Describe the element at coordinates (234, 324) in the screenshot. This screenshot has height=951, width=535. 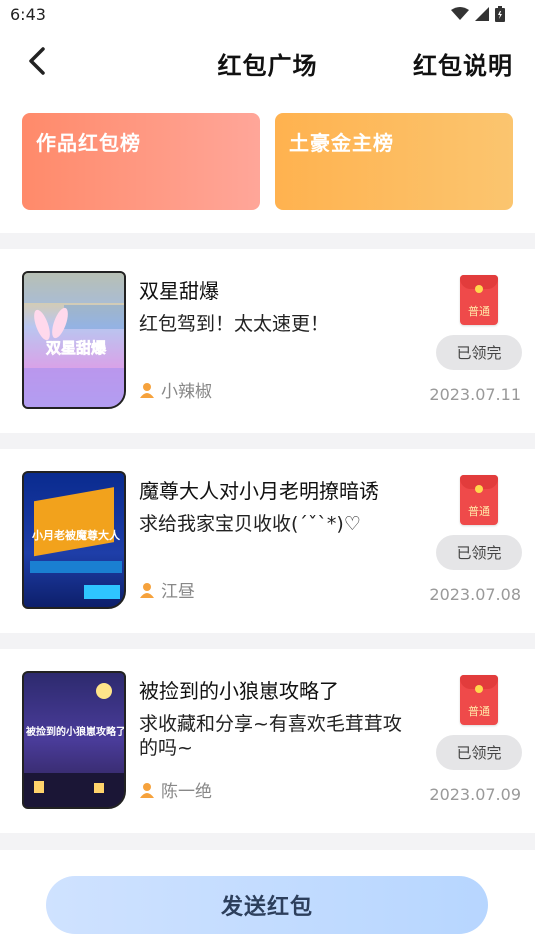
I see `work-description: 红包驾到！太太速更！` at that location.